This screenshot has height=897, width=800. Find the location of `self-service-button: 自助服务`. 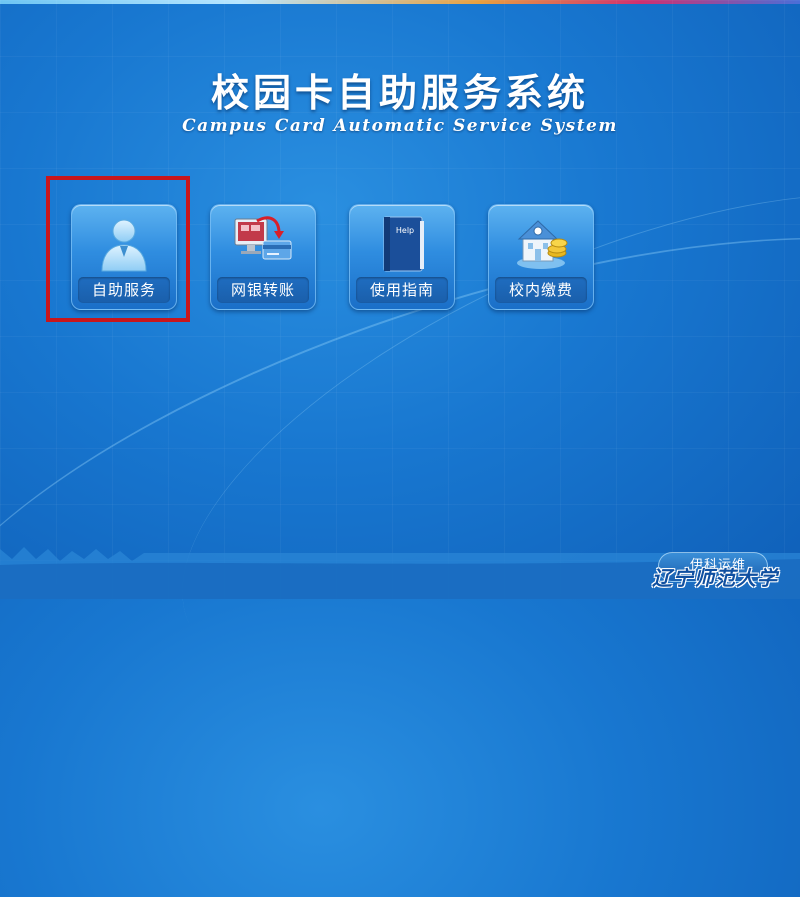

self-service-button: 自助服务 is located at coordinates (124, 257).